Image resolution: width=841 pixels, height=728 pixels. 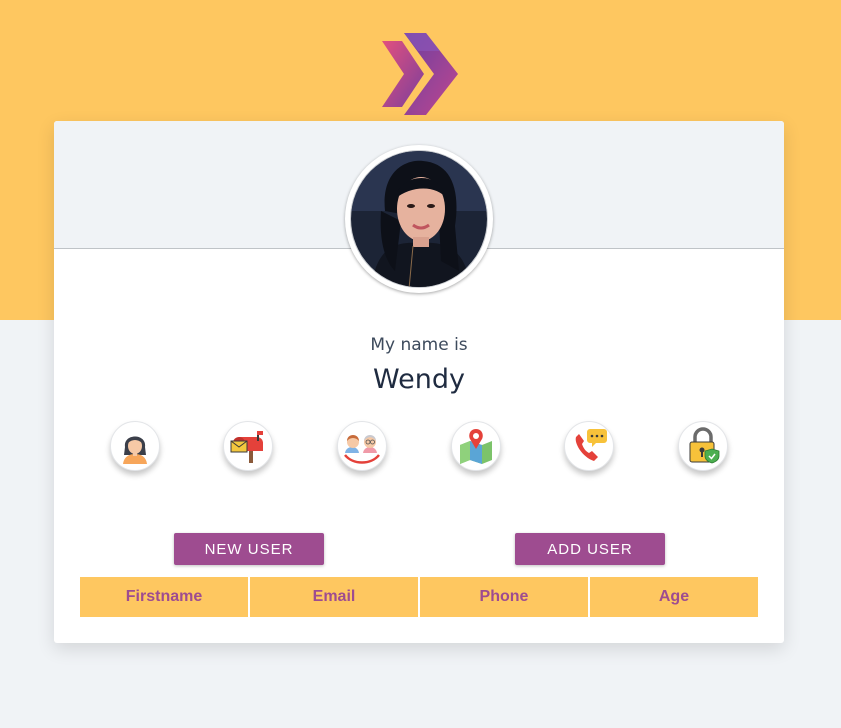 I want to click on profile-value: Wendy, so click(x=419, y=379).